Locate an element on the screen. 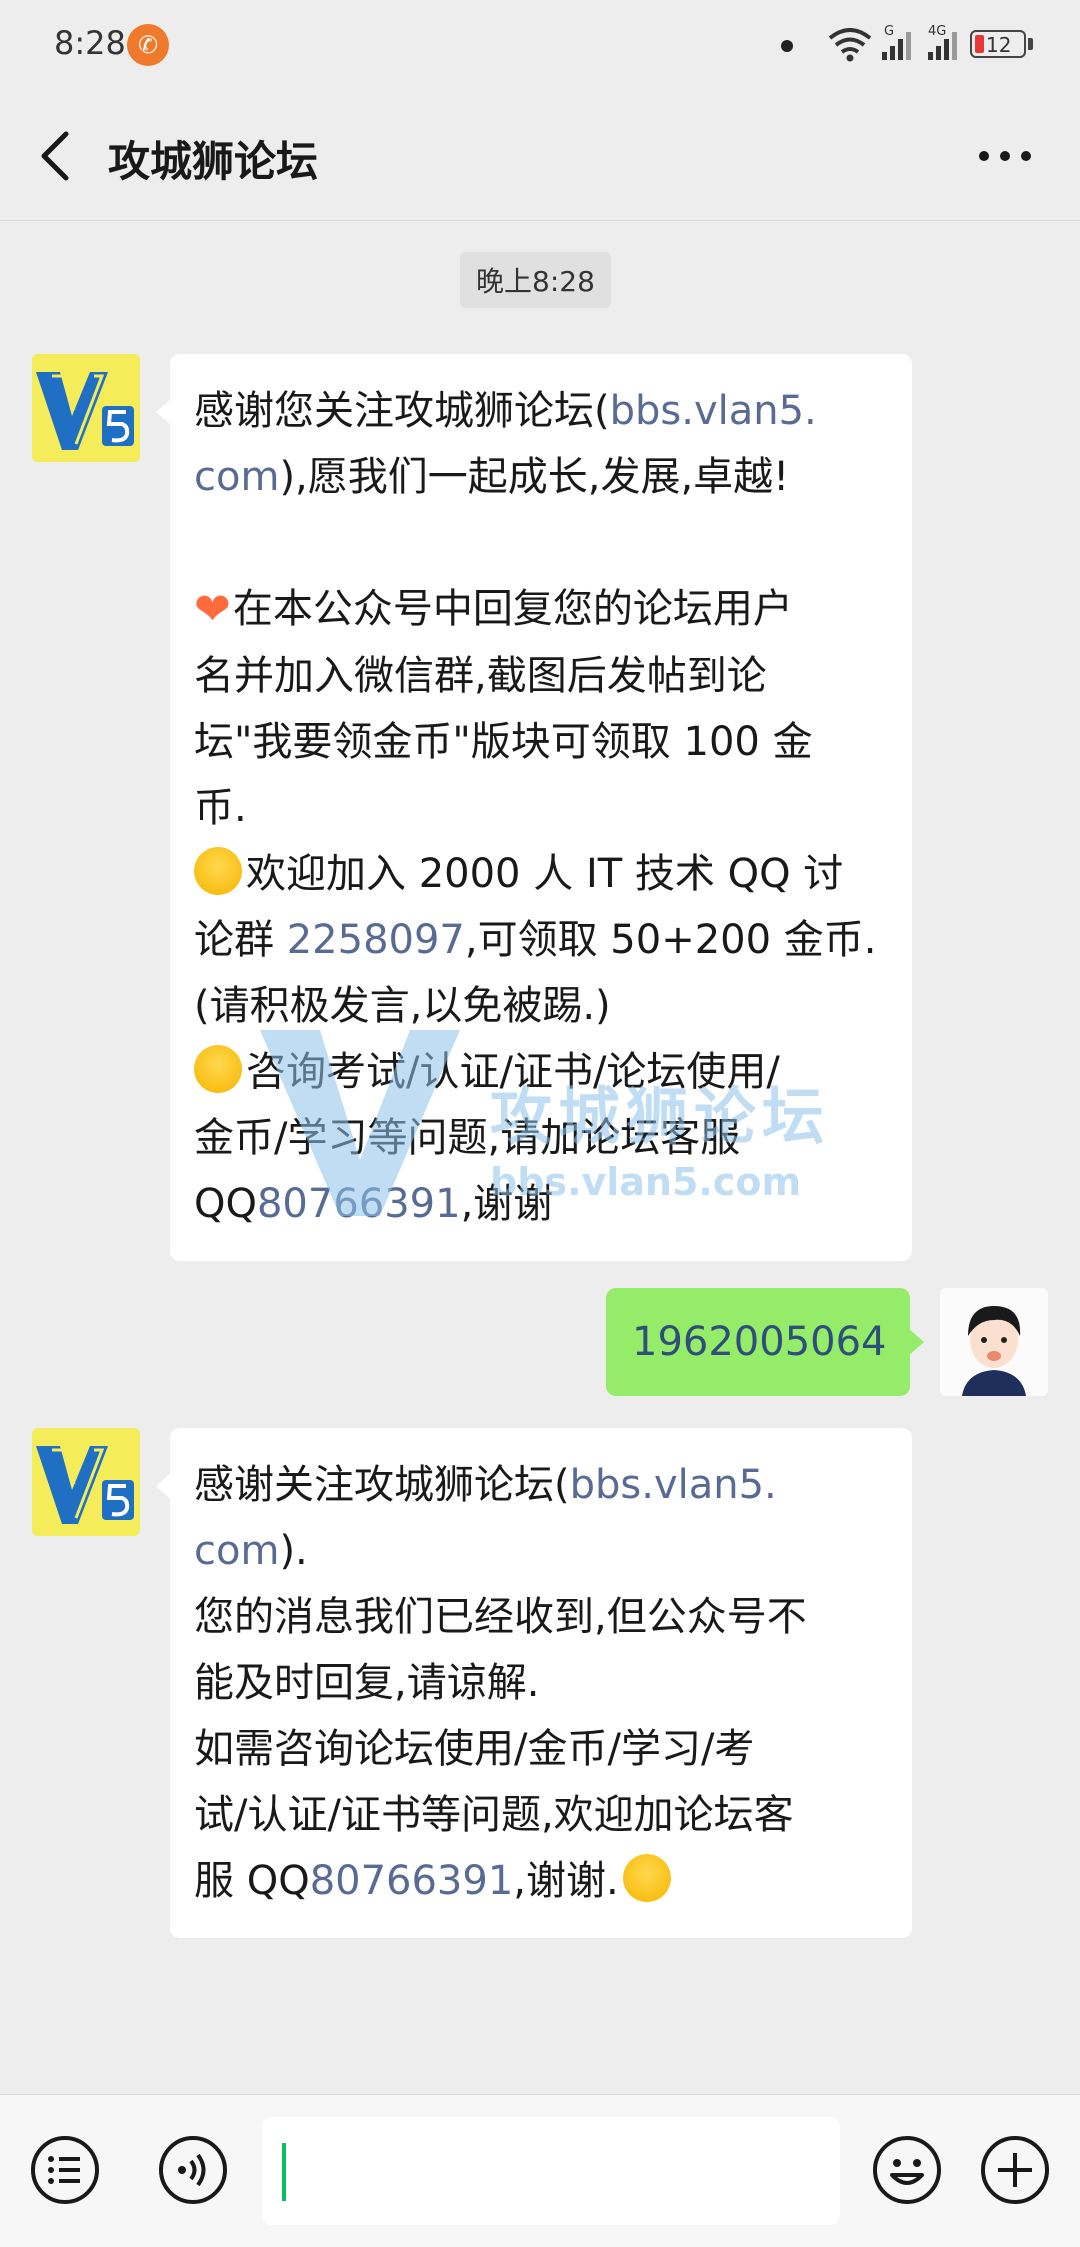 The height and width of the screenshot is (2247, 1080). message-text: ,谢谢 is located at coordinates (507, 1204).